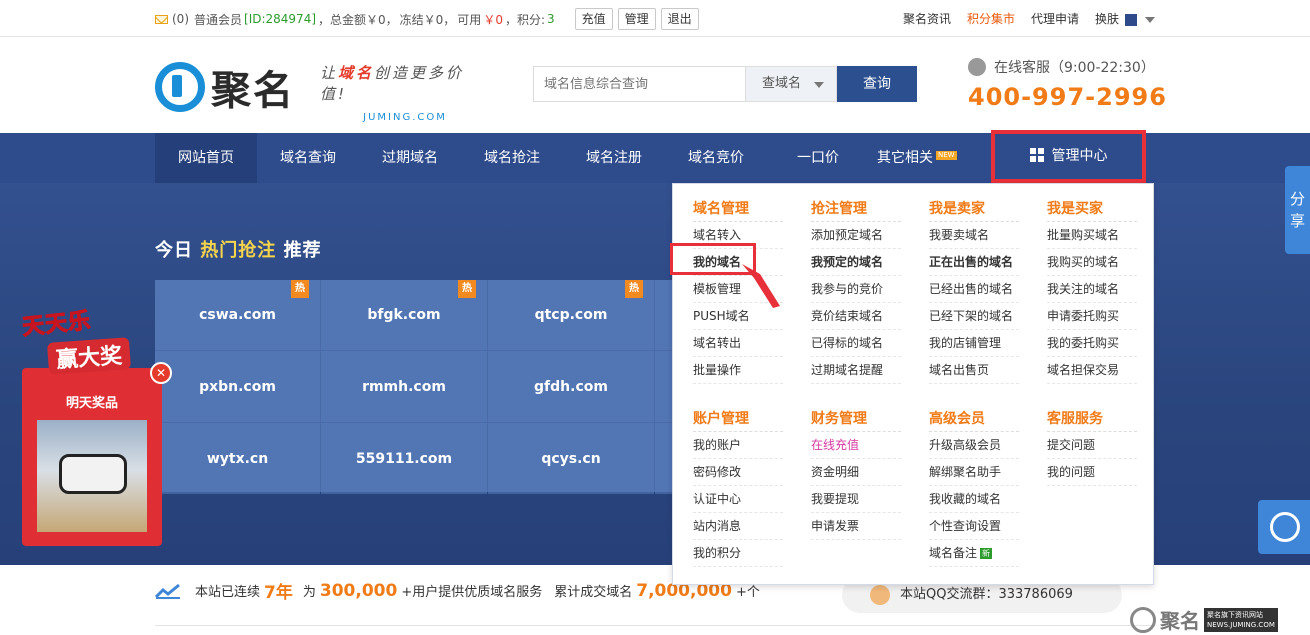 The width and height of the screenshot is (1310, 635). What do you see at coordinates (974, 235) in the screenshot?
I see `menu-item: 我要卖域名` at bounding box center [974, 235].